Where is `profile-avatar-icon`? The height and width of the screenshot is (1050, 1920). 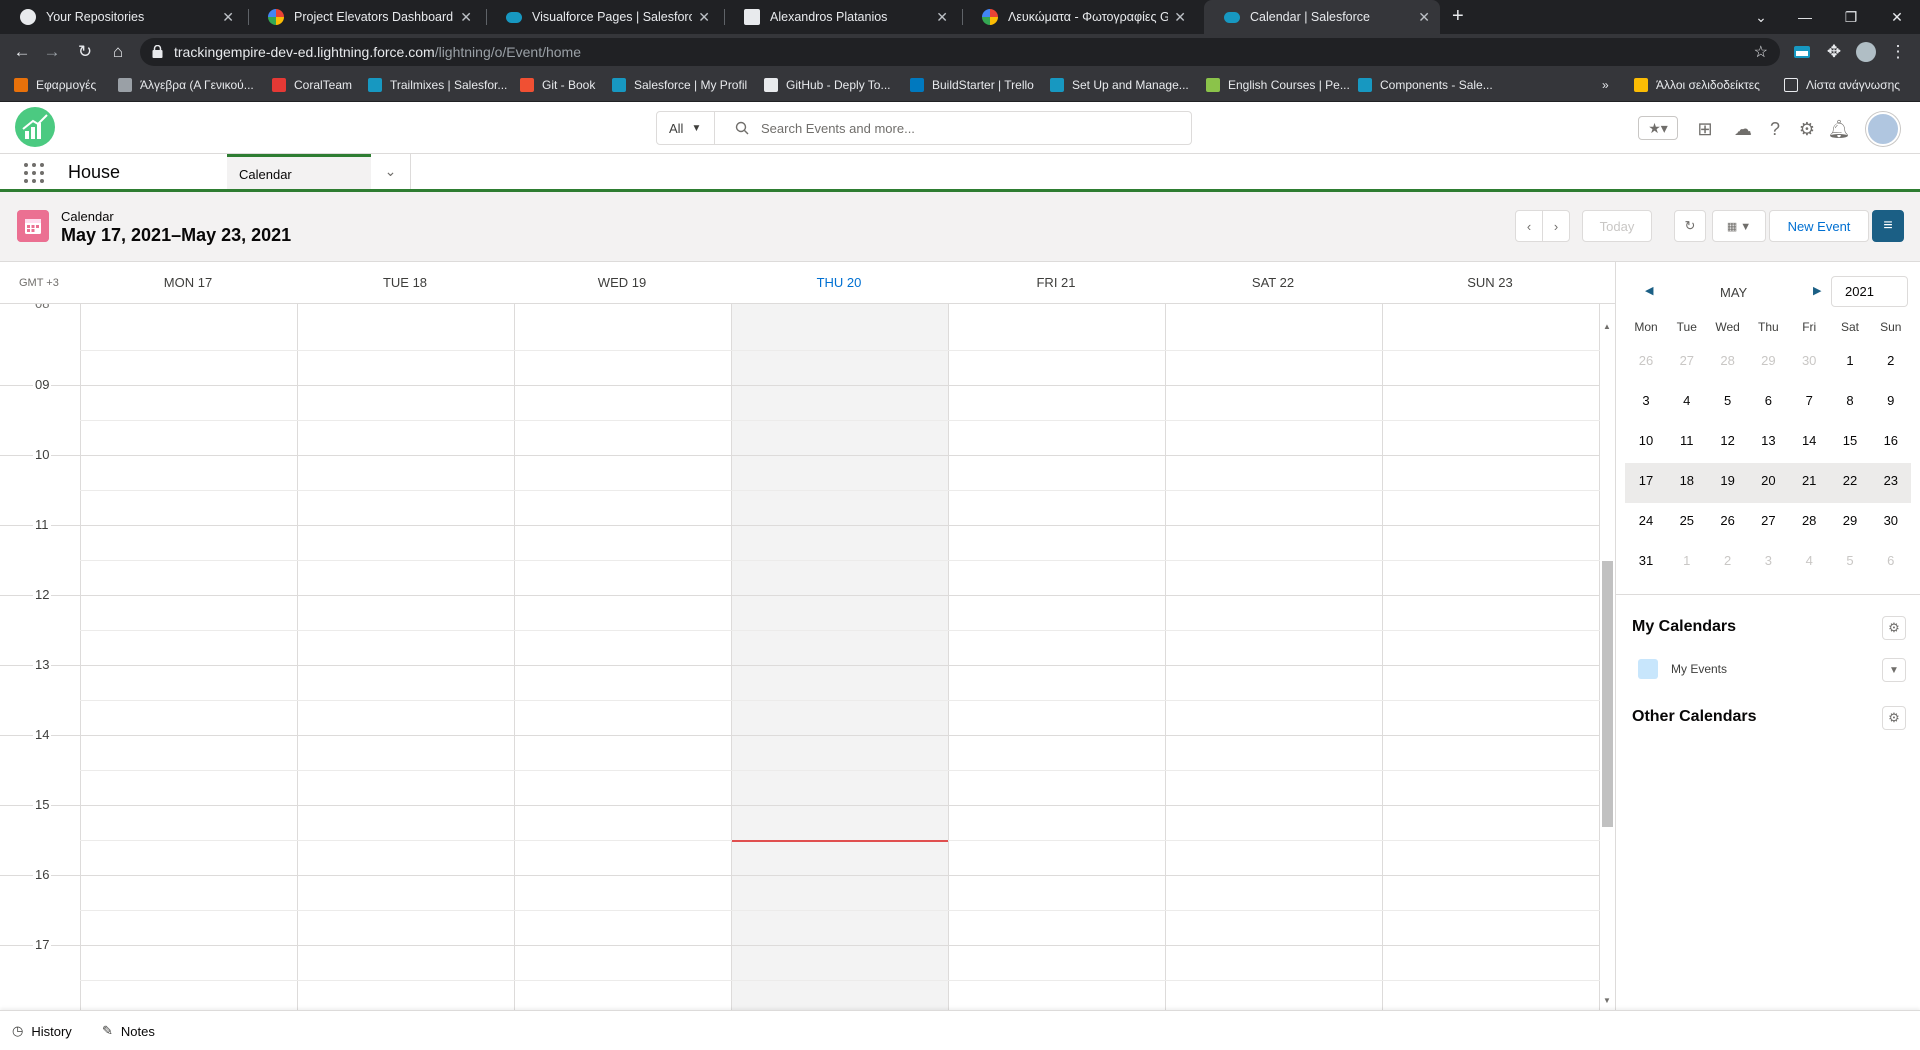
profile-avatar-icon is located at coordinates (1866, 52).